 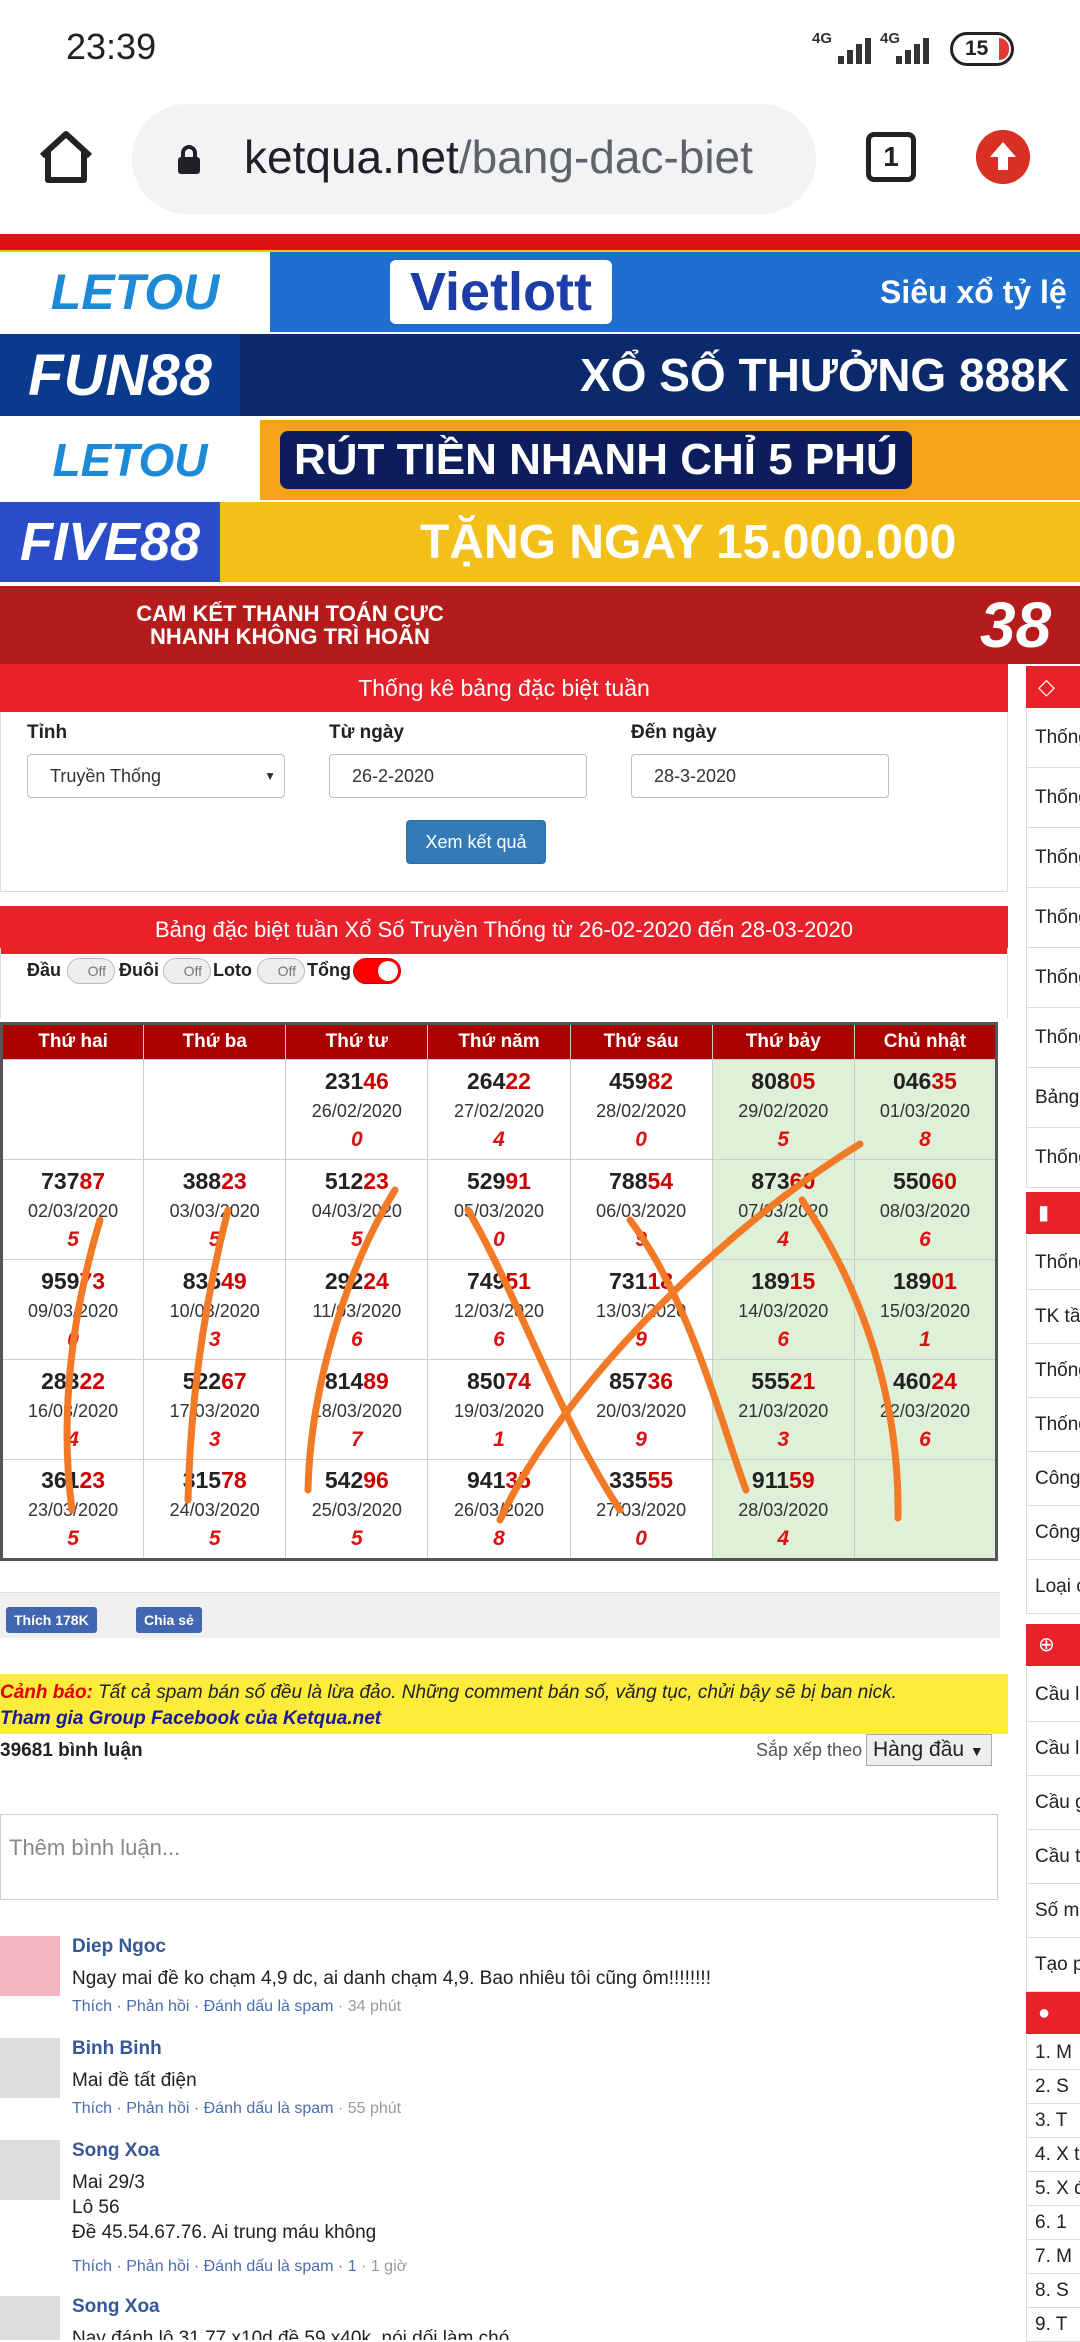 I want to click on sidebar-link: 1. M, so click(x=1053, y=2053).